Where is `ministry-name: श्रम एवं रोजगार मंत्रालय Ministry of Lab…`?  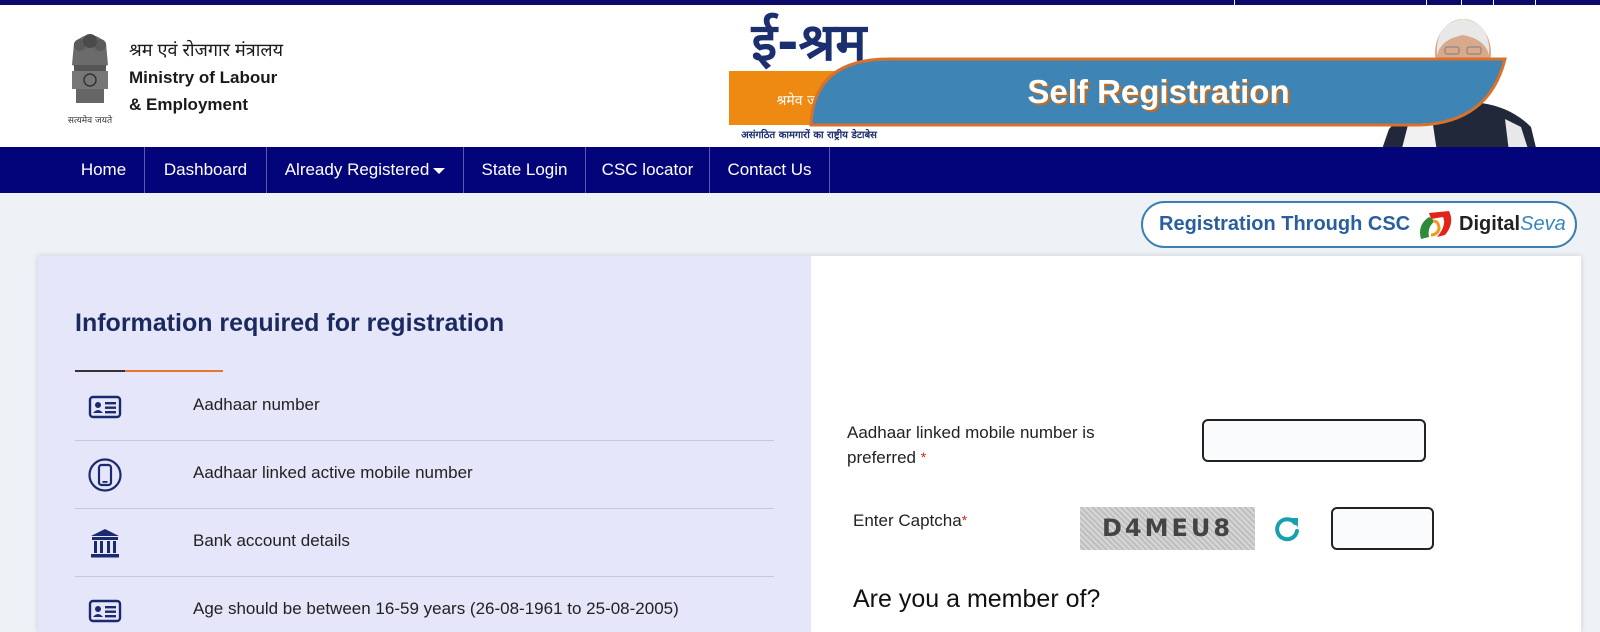
ministry-name: श्रम एवं रोजगार मंत्रालय Ministry of Lab… is located at coordinates (206, 77).